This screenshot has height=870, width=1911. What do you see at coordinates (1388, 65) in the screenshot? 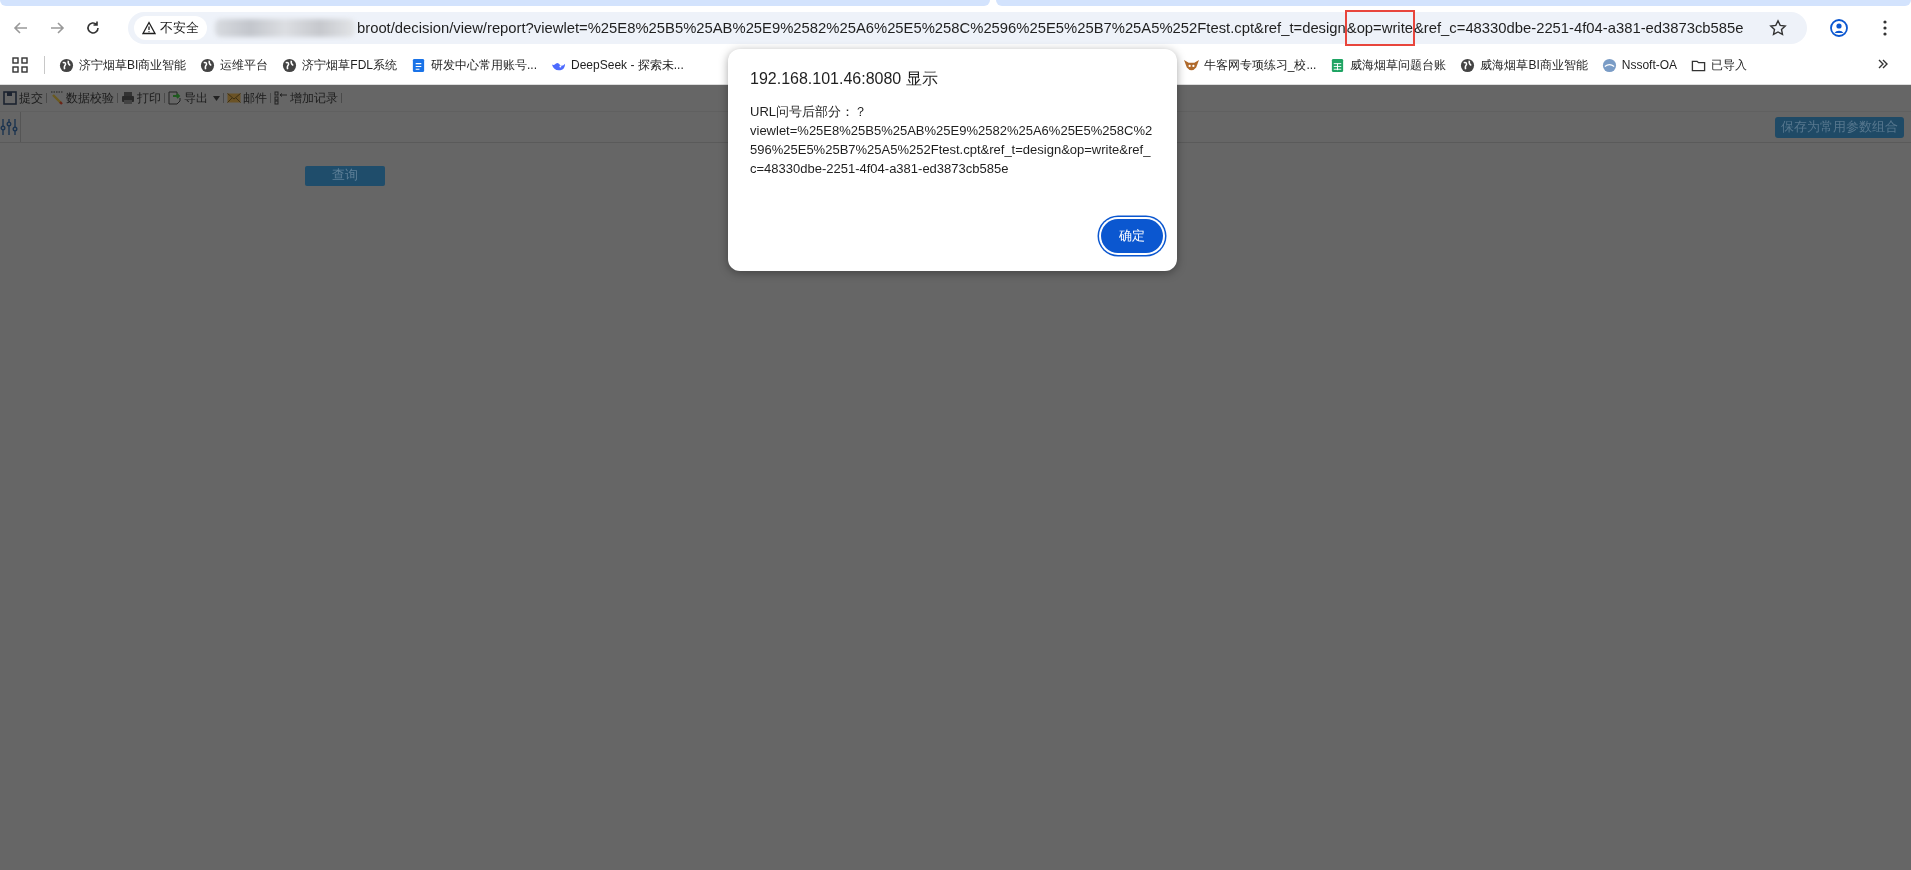
I see `bookmark: 威海烟草问题台账` at bounding box center [1388, 65].